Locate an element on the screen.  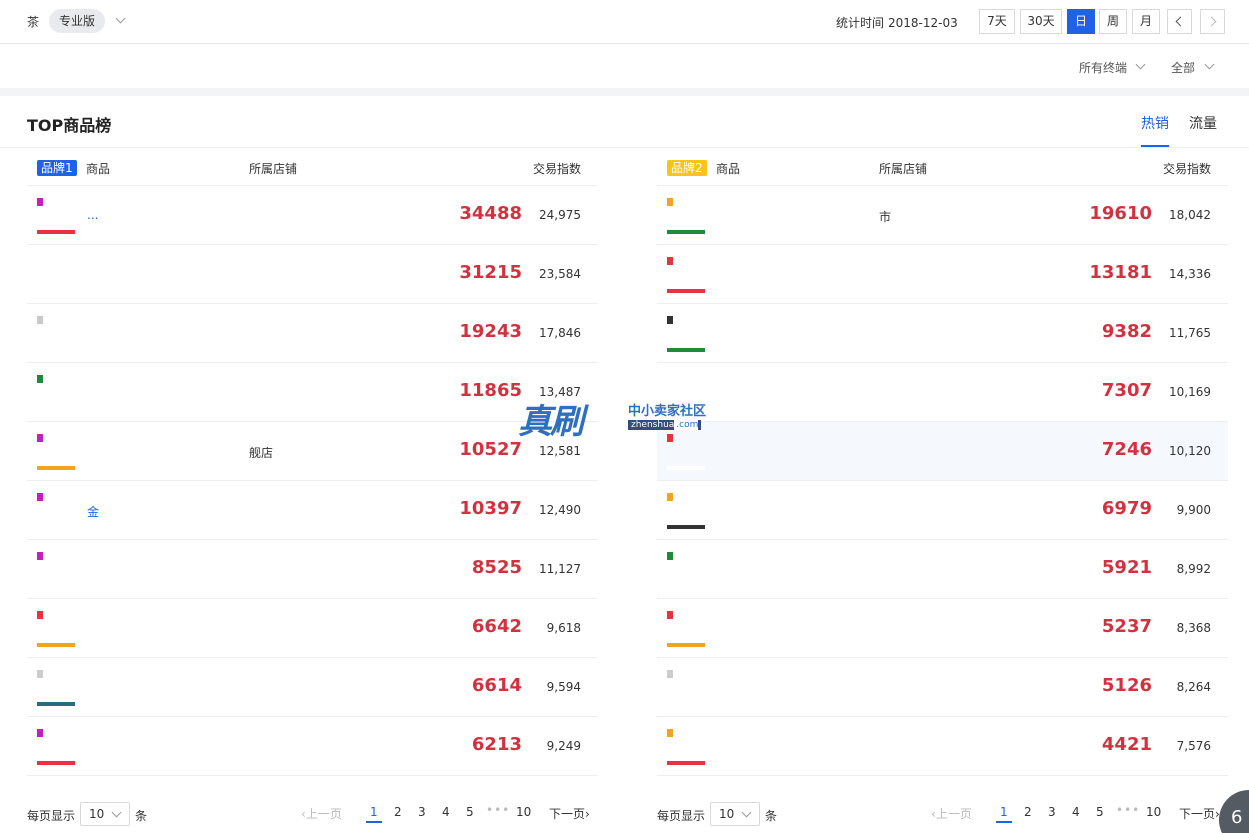
table-row: 市 19610 18,042 is located at coordinates (942, 215).